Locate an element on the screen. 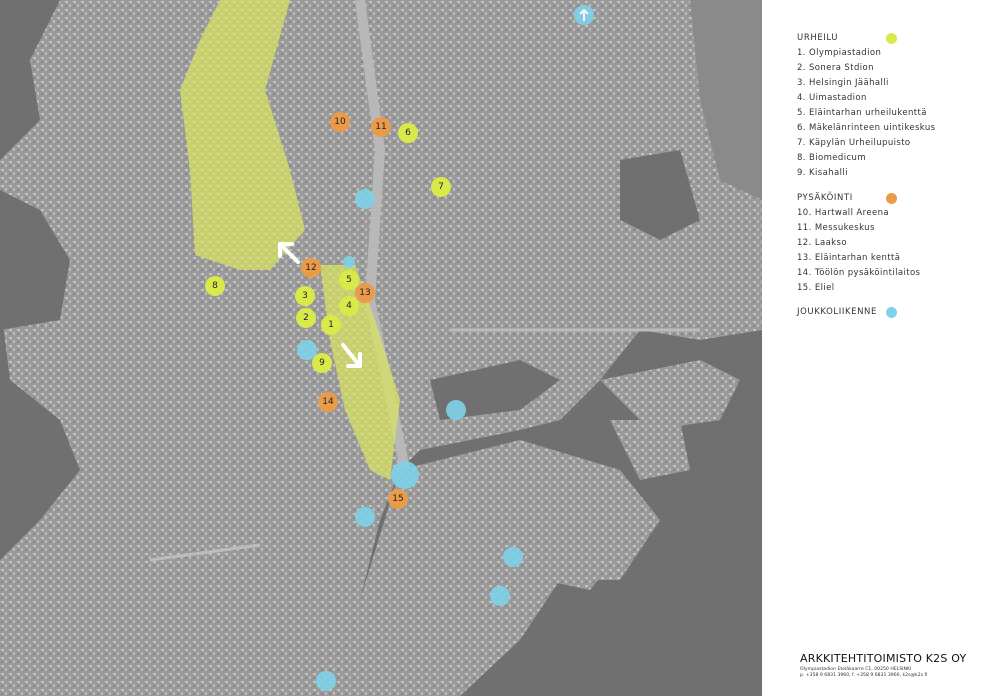  legend-item: 8. Biomedicum is located at coordinates (832, 158).